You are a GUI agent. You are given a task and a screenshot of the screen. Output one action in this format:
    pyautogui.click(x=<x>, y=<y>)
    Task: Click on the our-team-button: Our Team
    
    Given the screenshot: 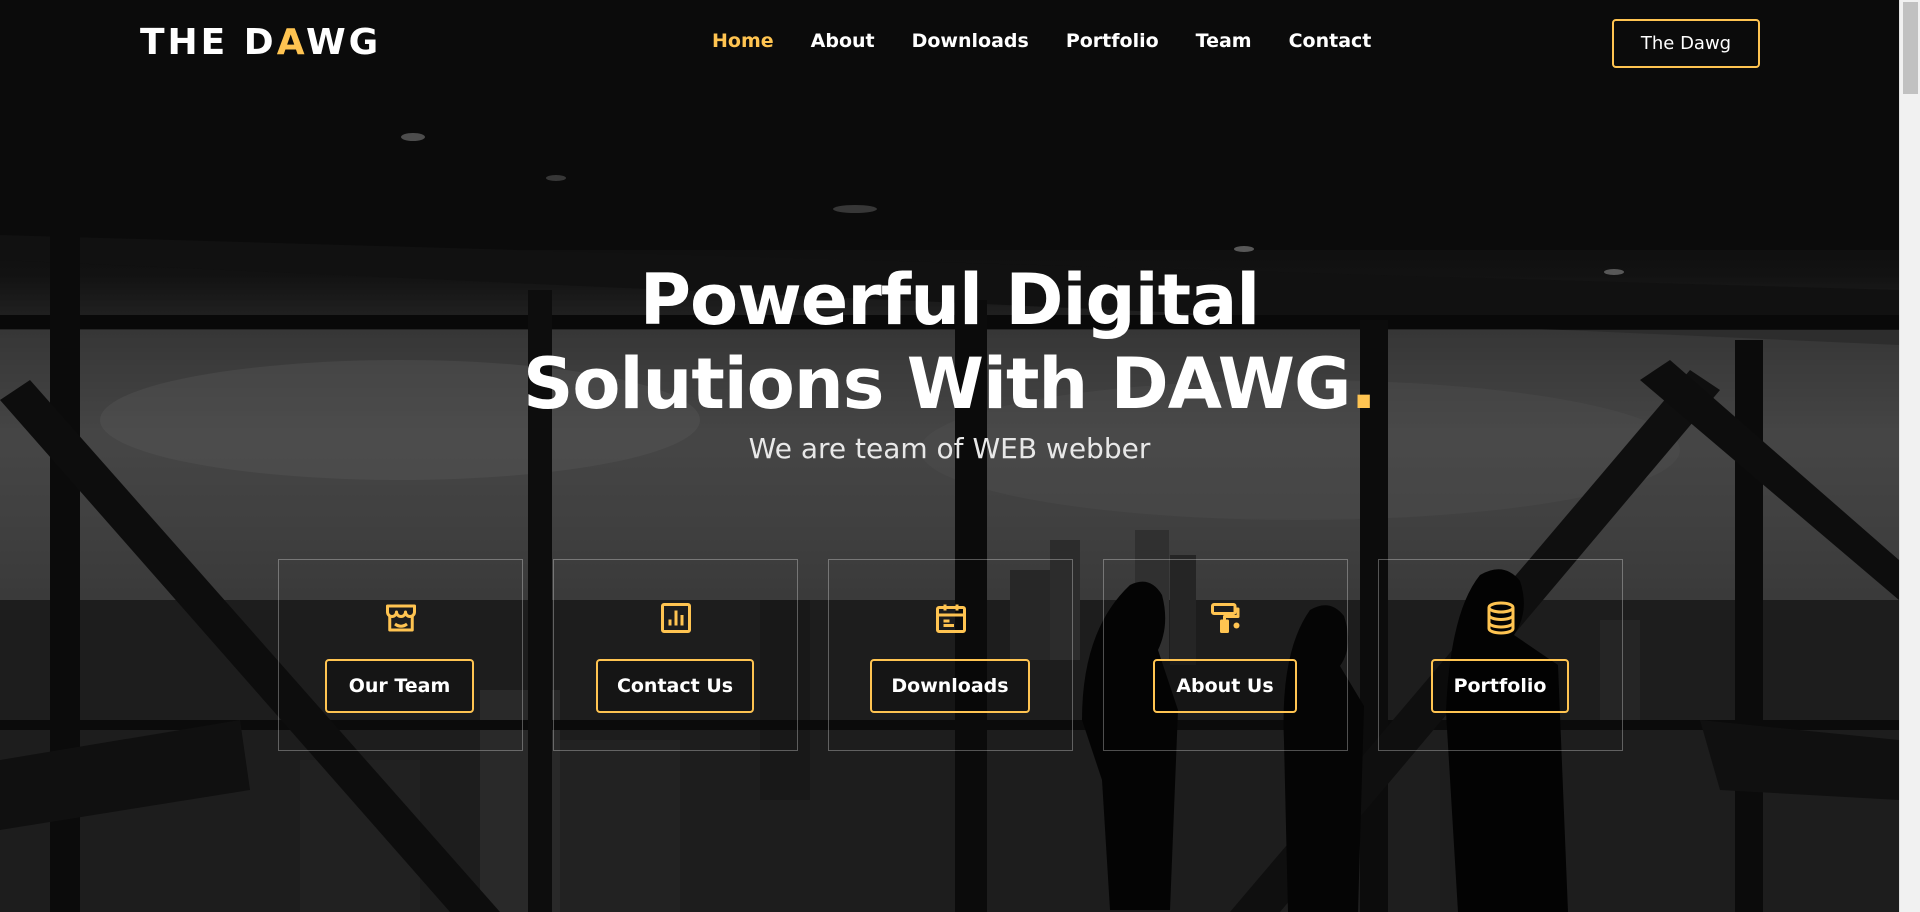 What is the action you would take?
    pyautogui.click(x=399, y=686)
    